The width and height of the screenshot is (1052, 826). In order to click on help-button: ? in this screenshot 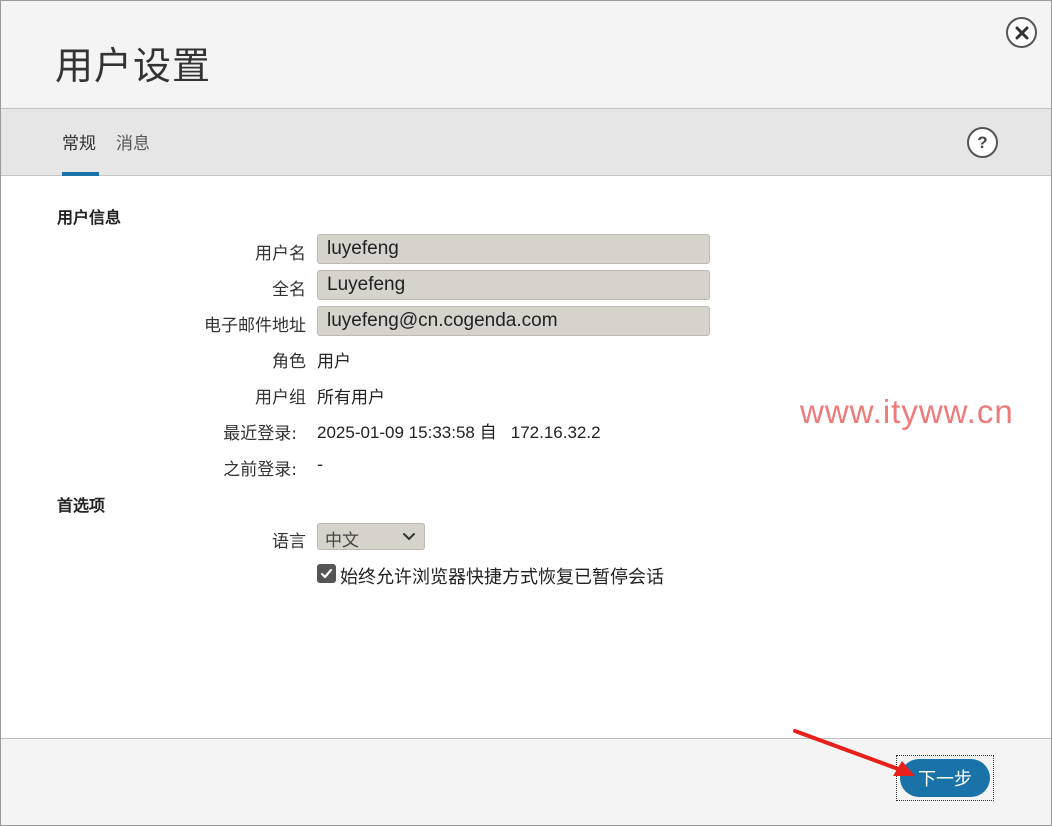, I will do `click(982, 142)`.